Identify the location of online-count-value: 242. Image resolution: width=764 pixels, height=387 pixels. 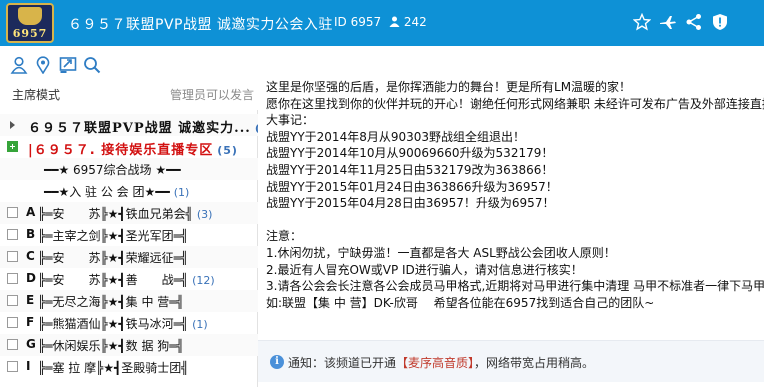
(415, 22).